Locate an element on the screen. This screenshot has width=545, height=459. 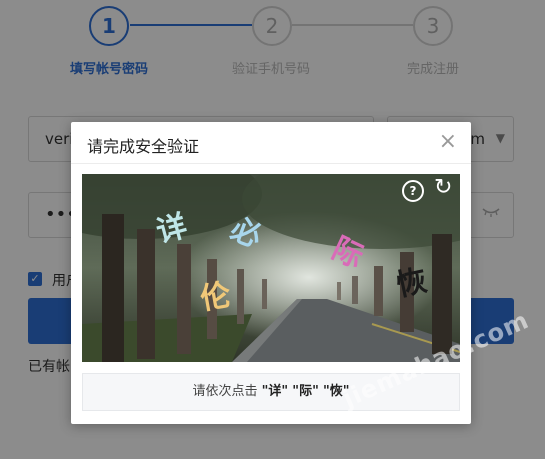
help-icon: ? is located at coordinates (413, 191).